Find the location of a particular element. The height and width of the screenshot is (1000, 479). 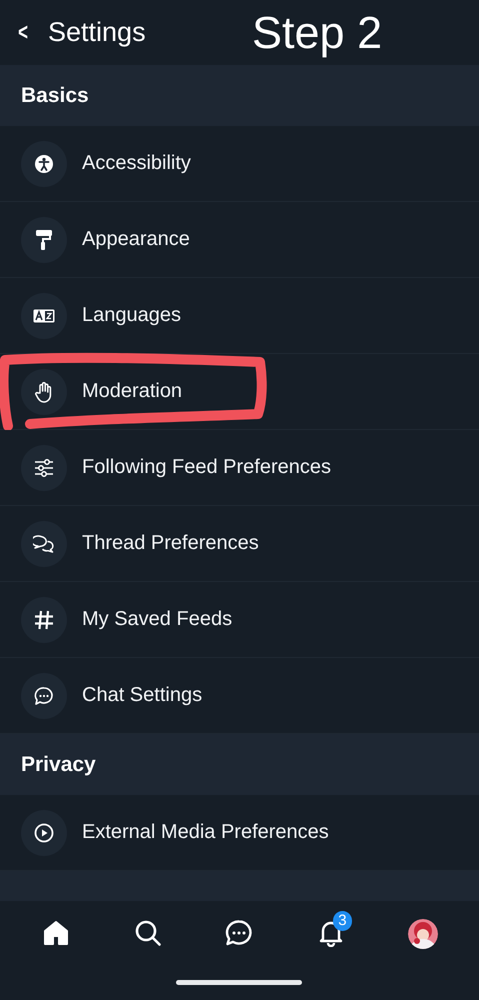

section-header: Privacy is located at coordinates (239, 764).